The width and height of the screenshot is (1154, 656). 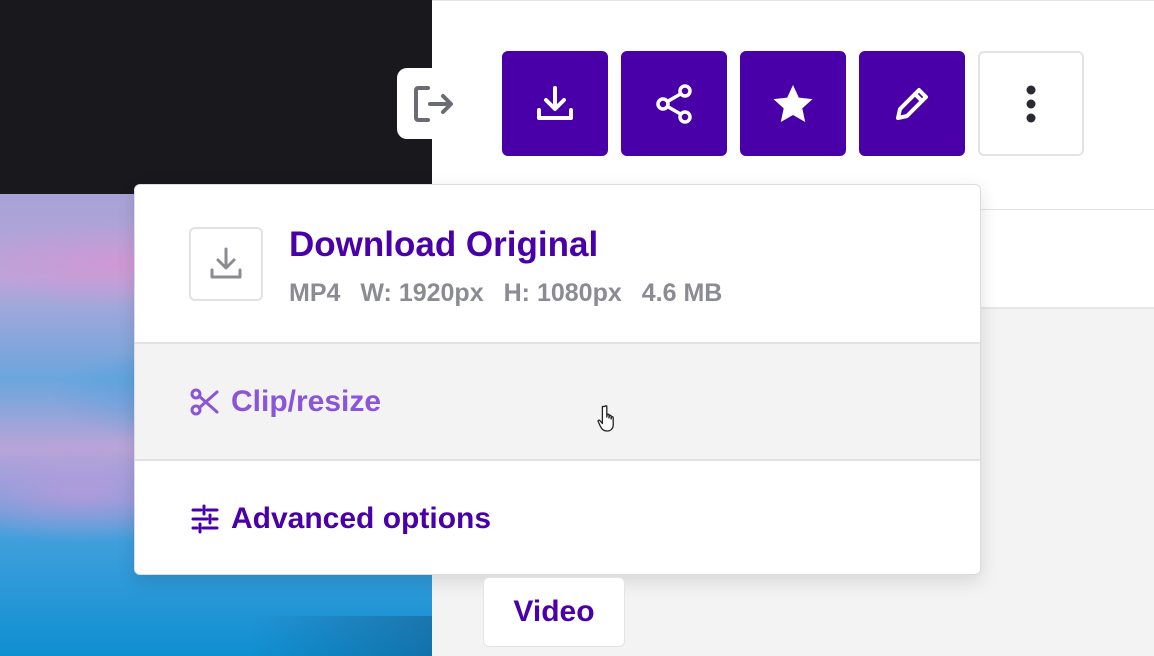 I want to click on clip-resize-label: Clip/resize, so click(x=306, y=401).